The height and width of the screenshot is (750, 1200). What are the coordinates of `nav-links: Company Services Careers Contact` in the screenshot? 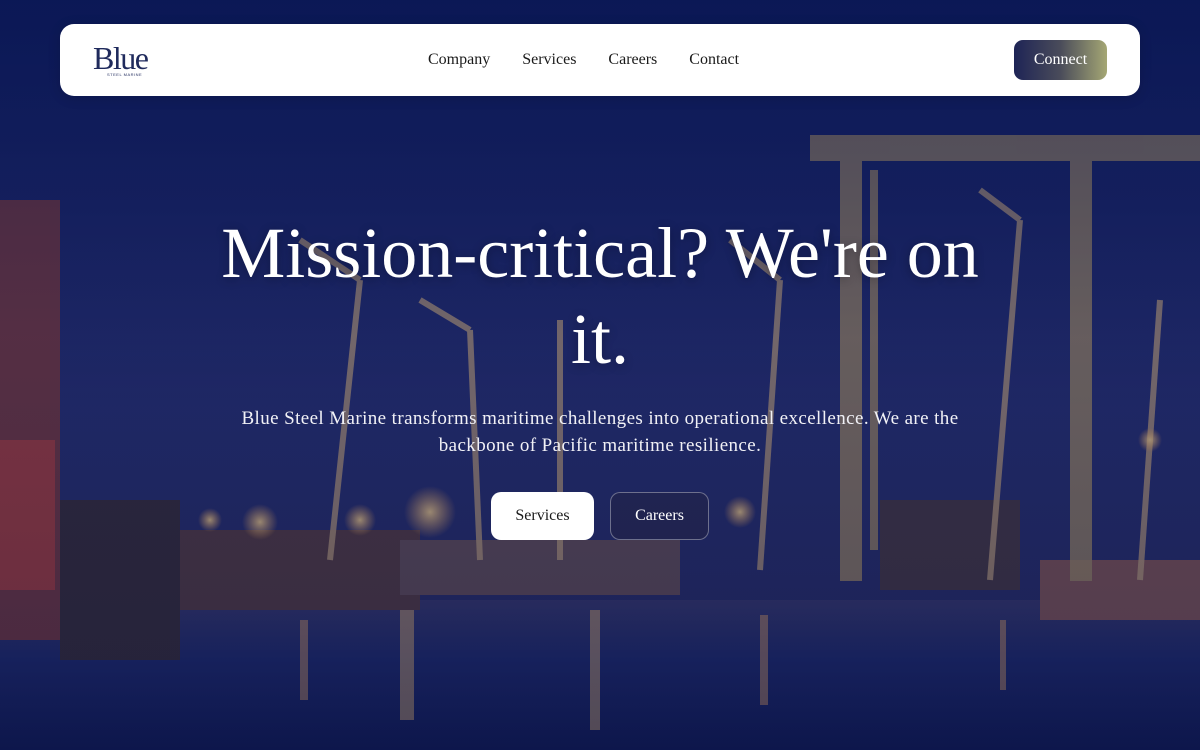 It's located at (583, 60).